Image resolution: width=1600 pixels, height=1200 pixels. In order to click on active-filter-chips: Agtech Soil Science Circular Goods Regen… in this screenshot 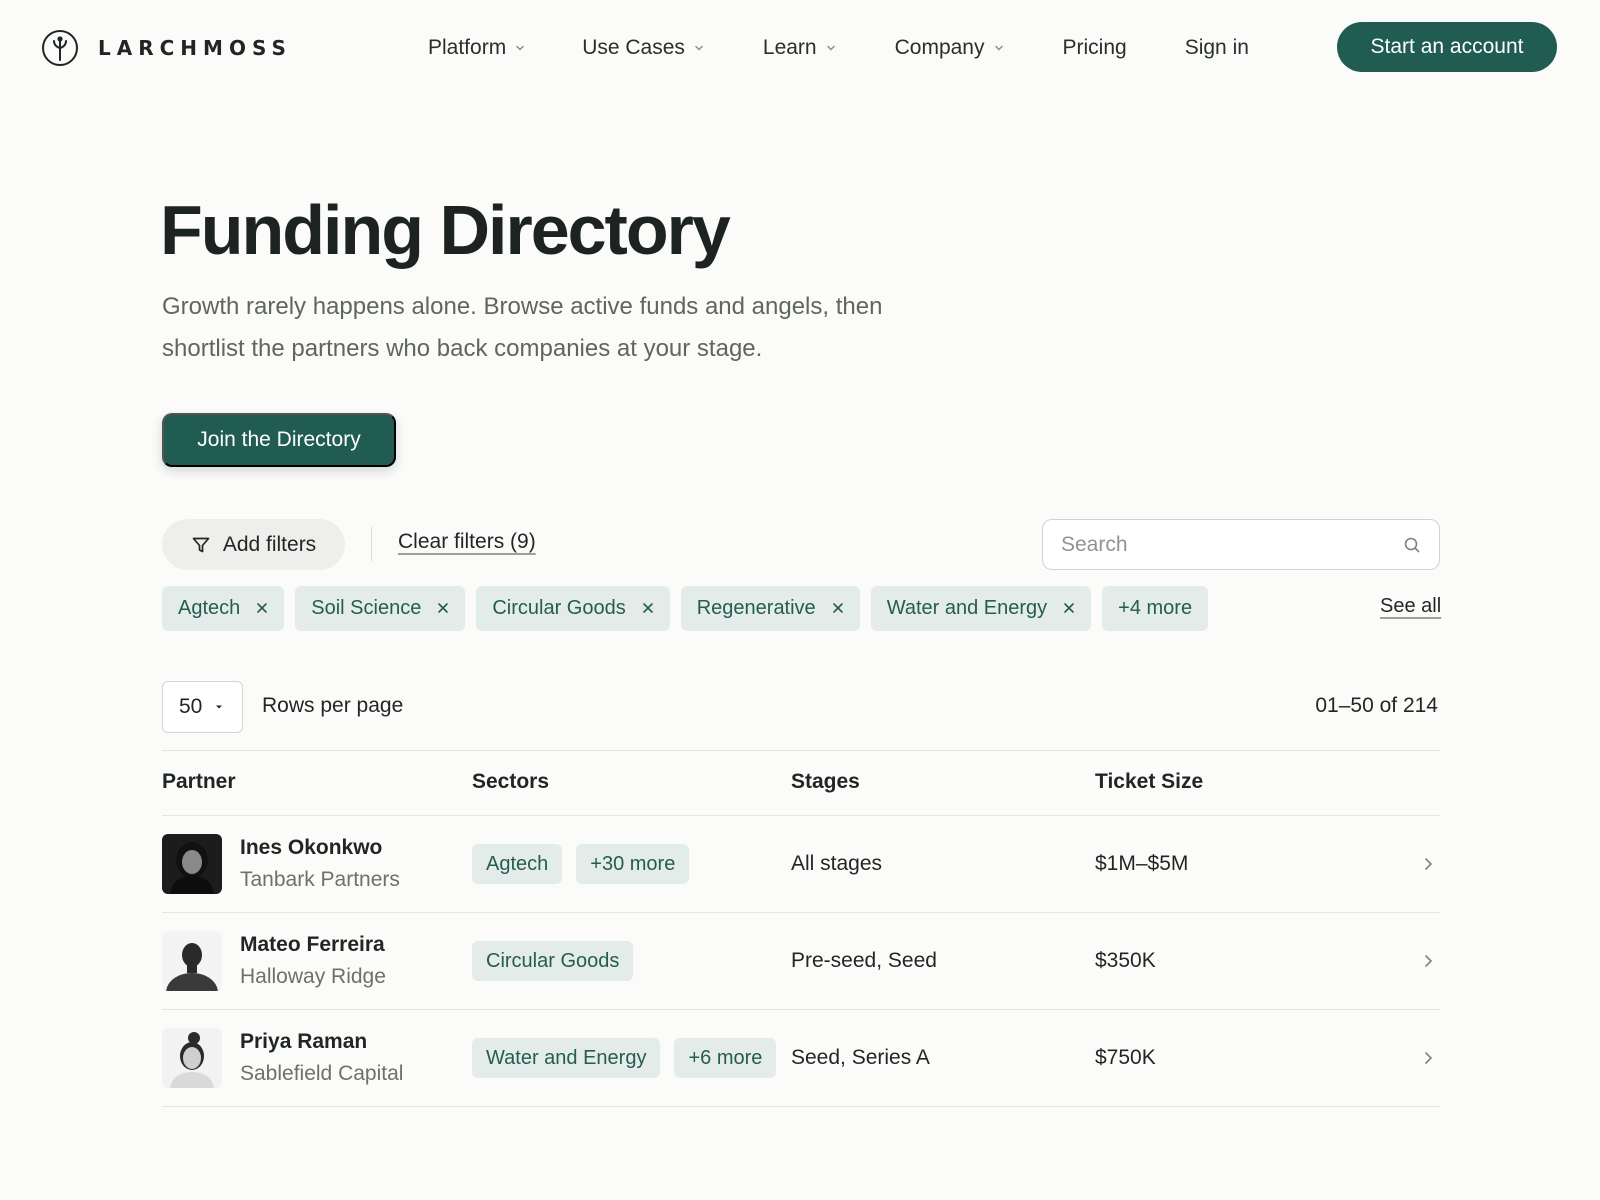, I will do `click(685, 608)`.